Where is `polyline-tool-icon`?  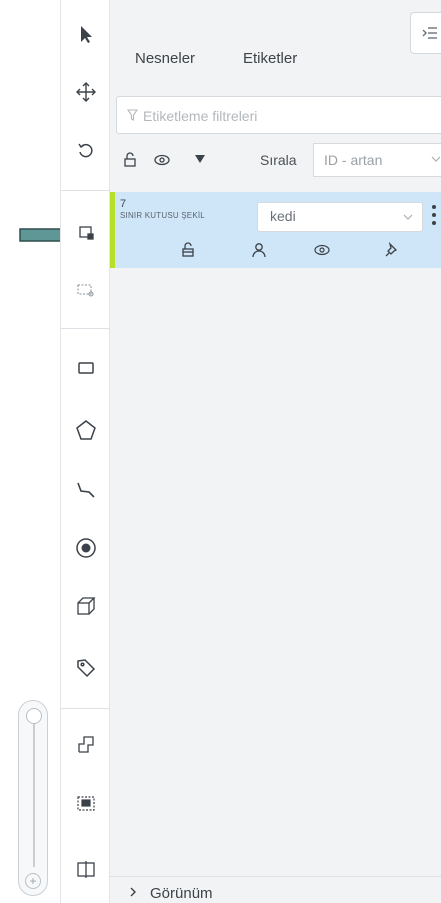
polyline-tool-icon is located at coordinates (86, 490).